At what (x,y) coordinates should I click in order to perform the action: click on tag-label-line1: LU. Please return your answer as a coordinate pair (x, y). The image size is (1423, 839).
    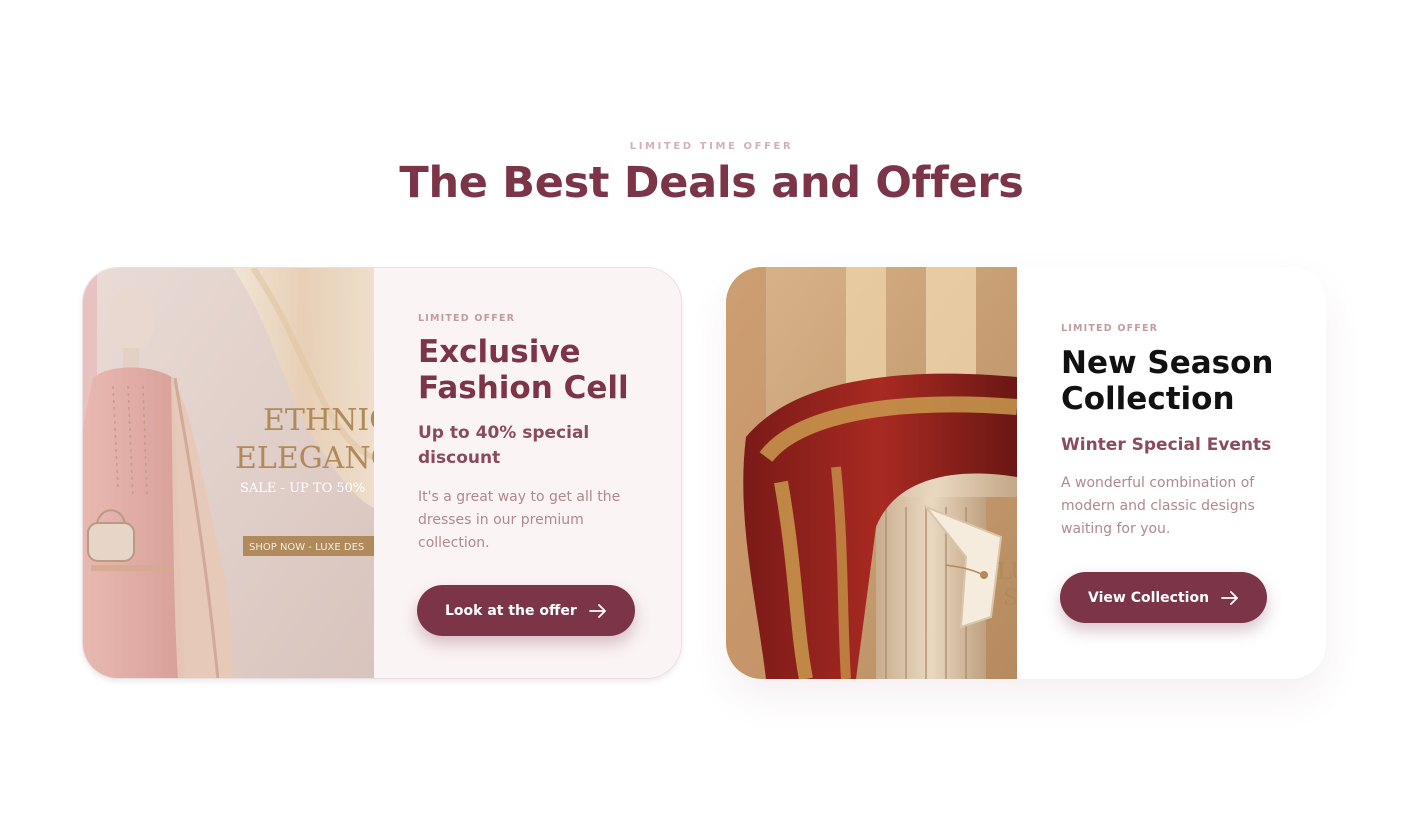
    Looking at the image, I should click on (1007, 572).